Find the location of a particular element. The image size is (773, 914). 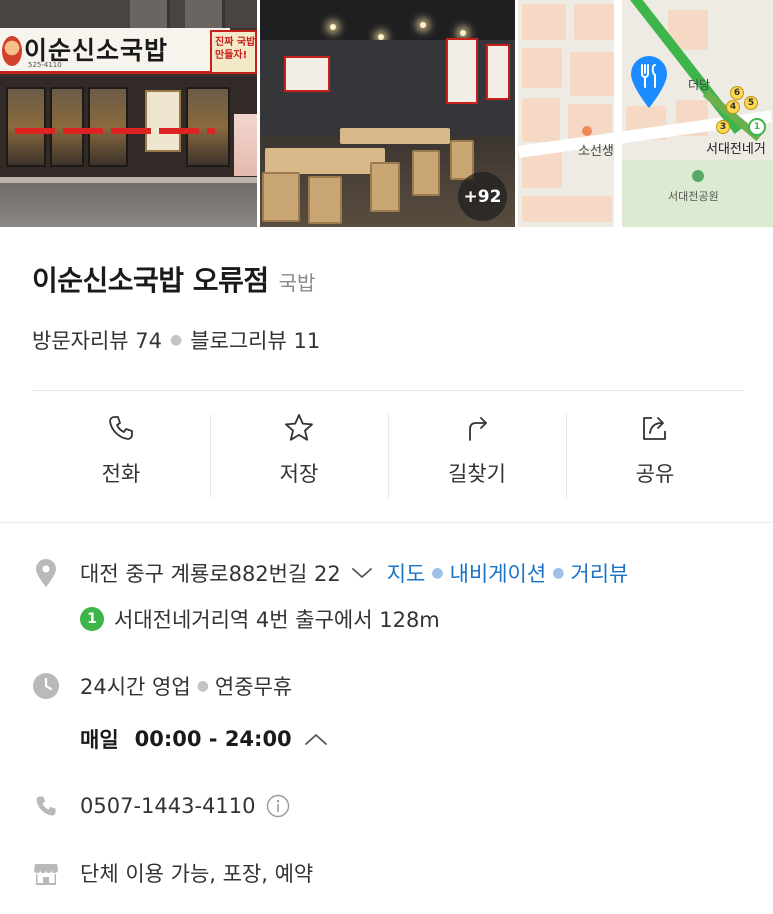

section-divider is located at coordinates (386, 522).